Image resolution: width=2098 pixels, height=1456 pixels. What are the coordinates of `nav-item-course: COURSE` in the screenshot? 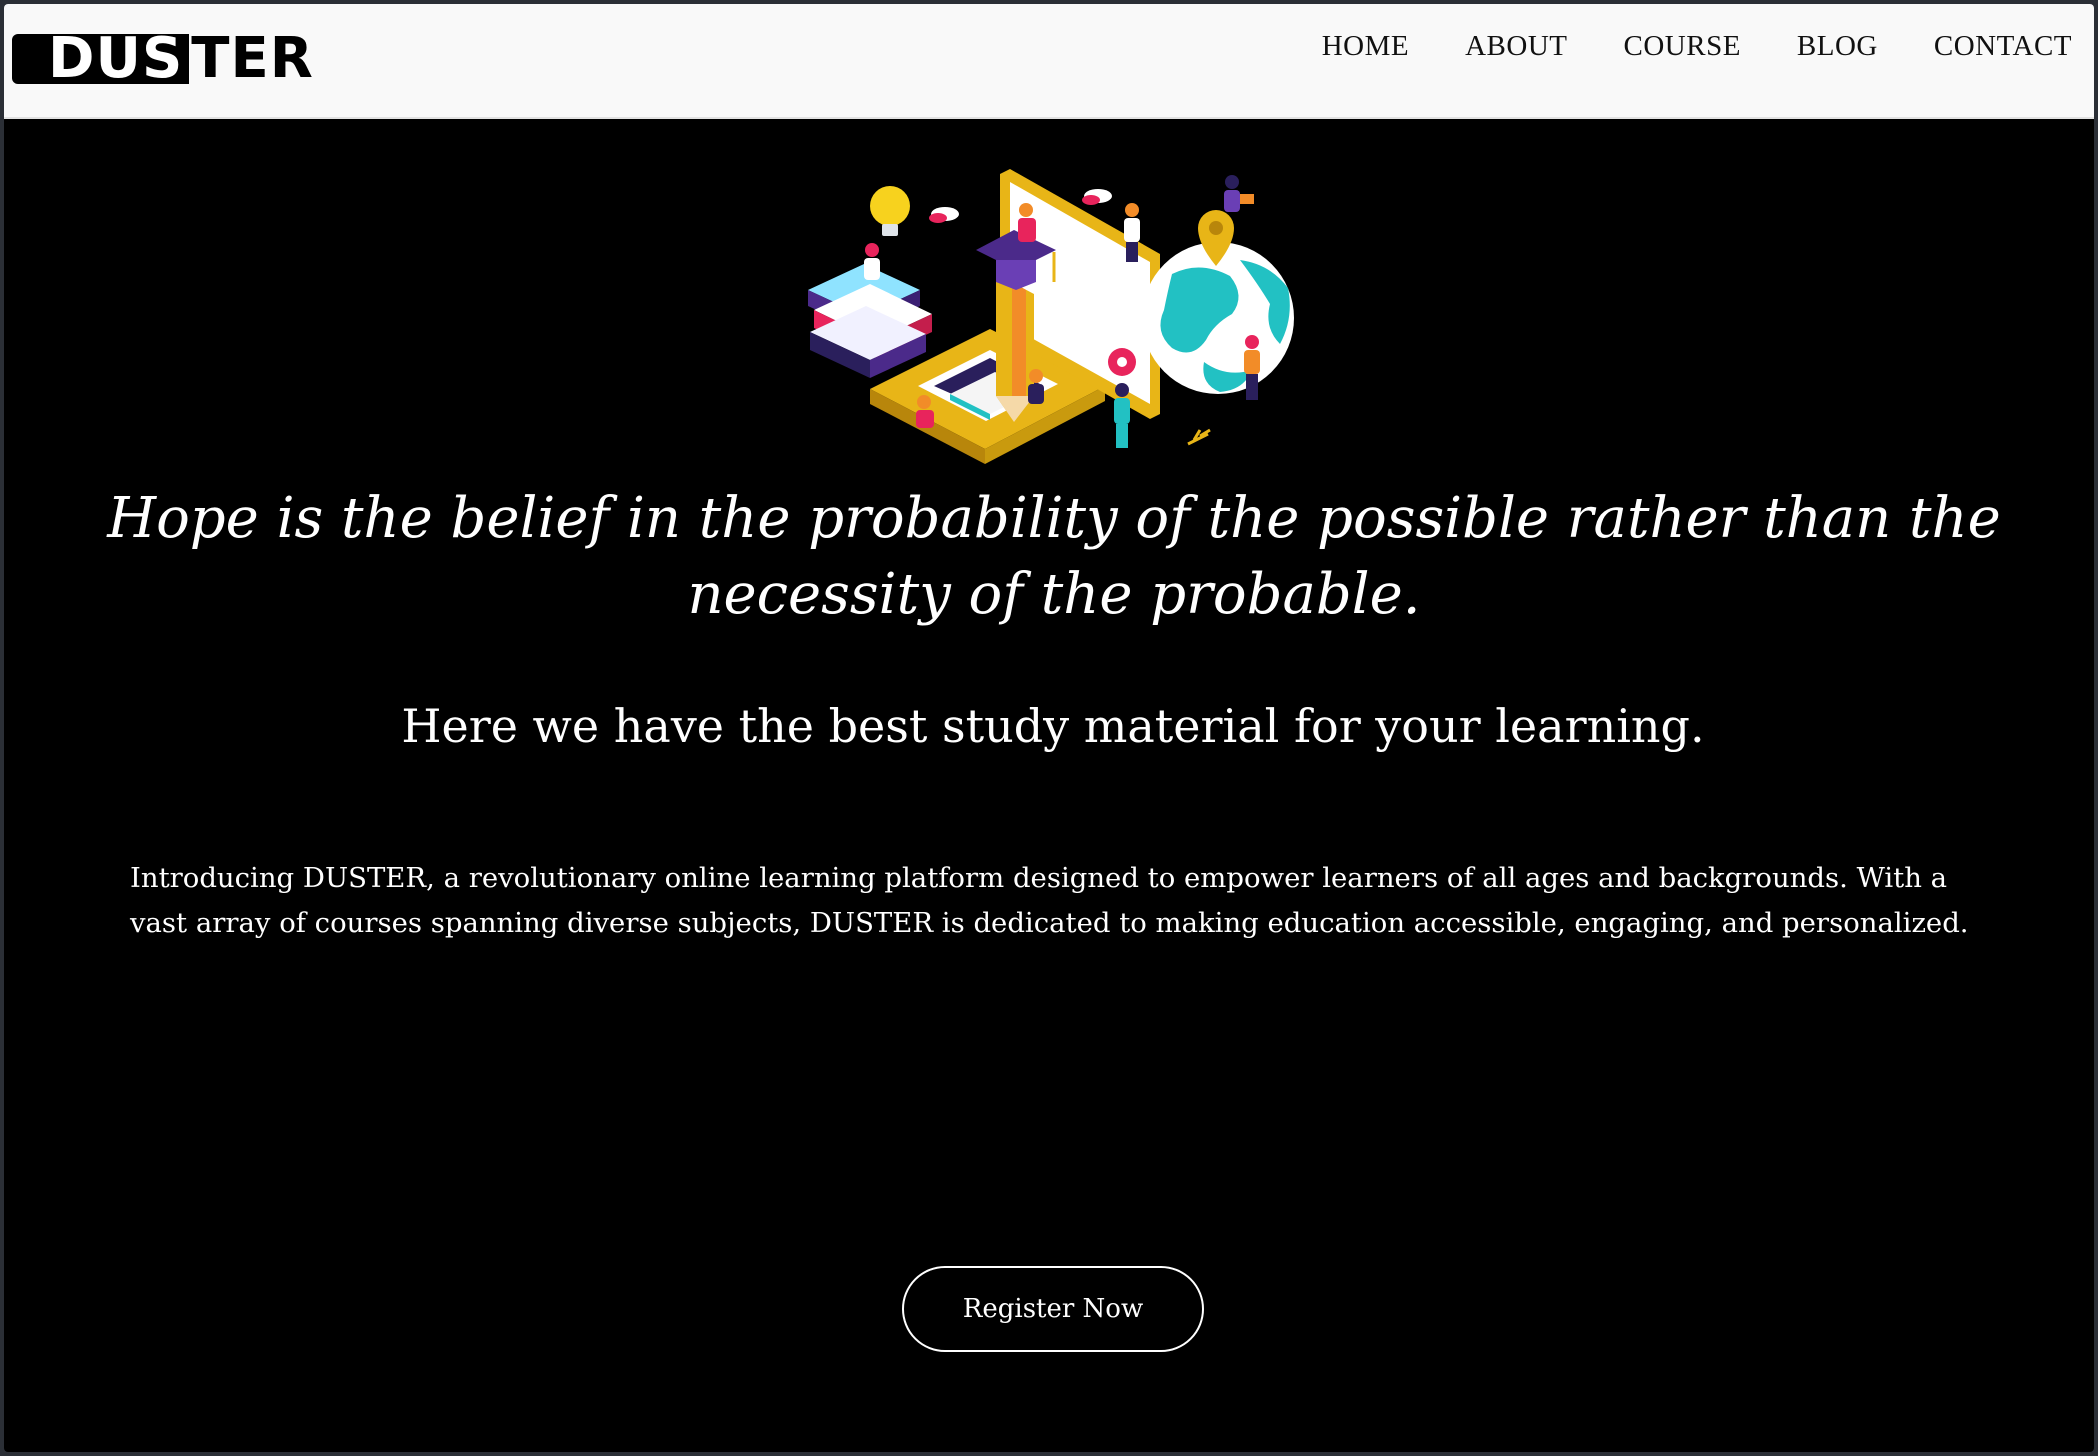 It's located at (1682, 46).